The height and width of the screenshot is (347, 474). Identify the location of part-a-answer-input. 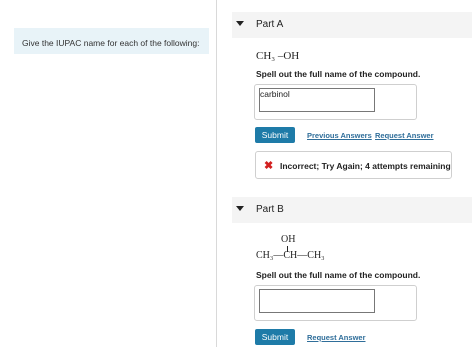
(317, 100).